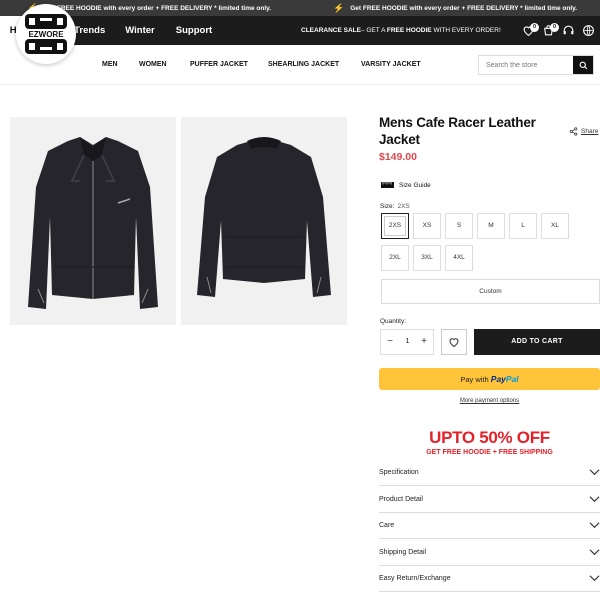  Describe the element at coordinates (110, 65) in the screenshot. I see `nav-men: MEN` at that location.